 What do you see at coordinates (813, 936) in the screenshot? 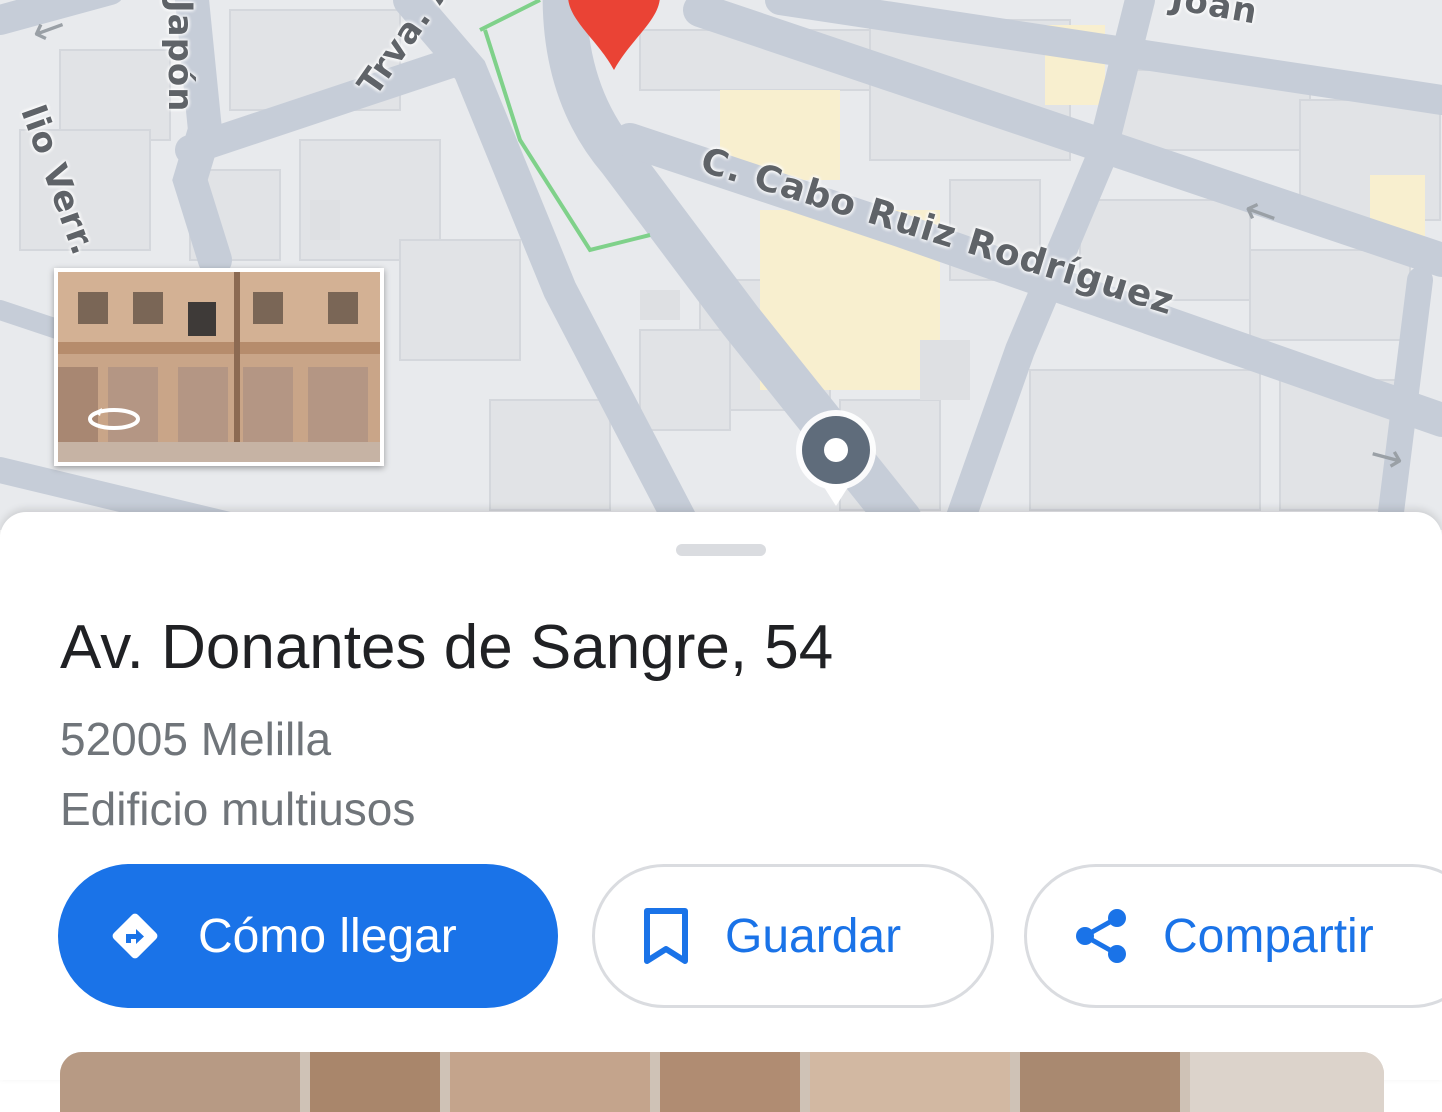
I see `save-label: Guardar` at bounding box center [813, 936].